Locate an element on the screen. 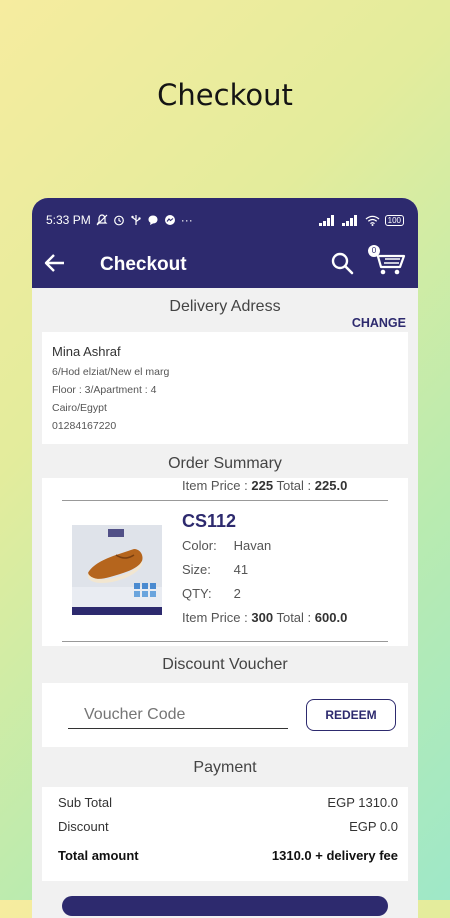 This screenshot has height=918, width=450. subtotal-value: EGP 1310.0 is located at coordinates (362, 802).